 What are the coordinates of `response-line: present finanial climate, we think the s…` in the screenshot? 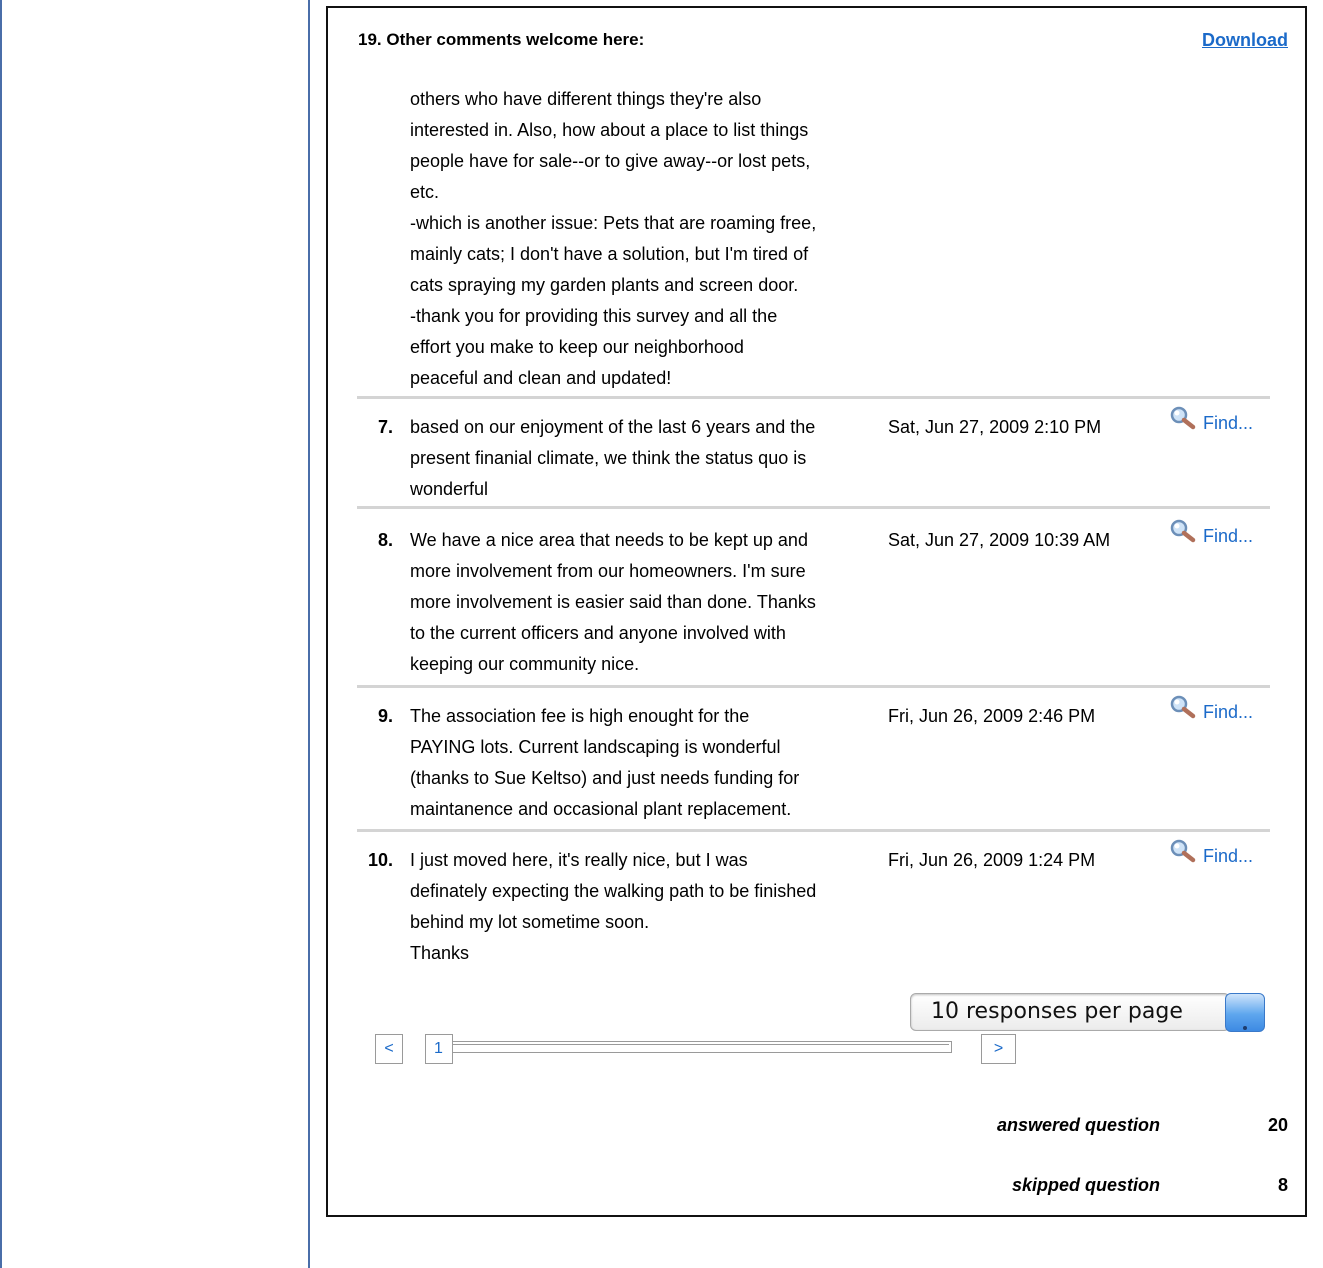 It's located at (608, 458).